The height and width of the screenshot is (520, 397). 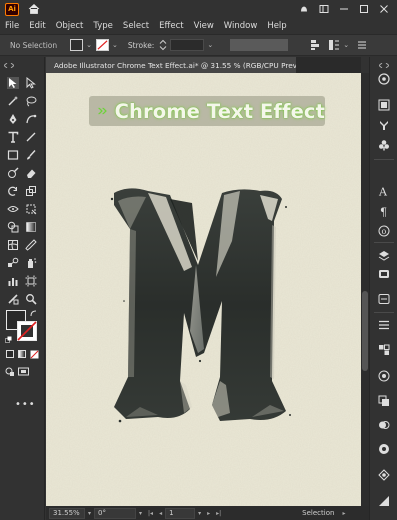 I want to click on stroke-weight-field, so click(x=187, y=45).